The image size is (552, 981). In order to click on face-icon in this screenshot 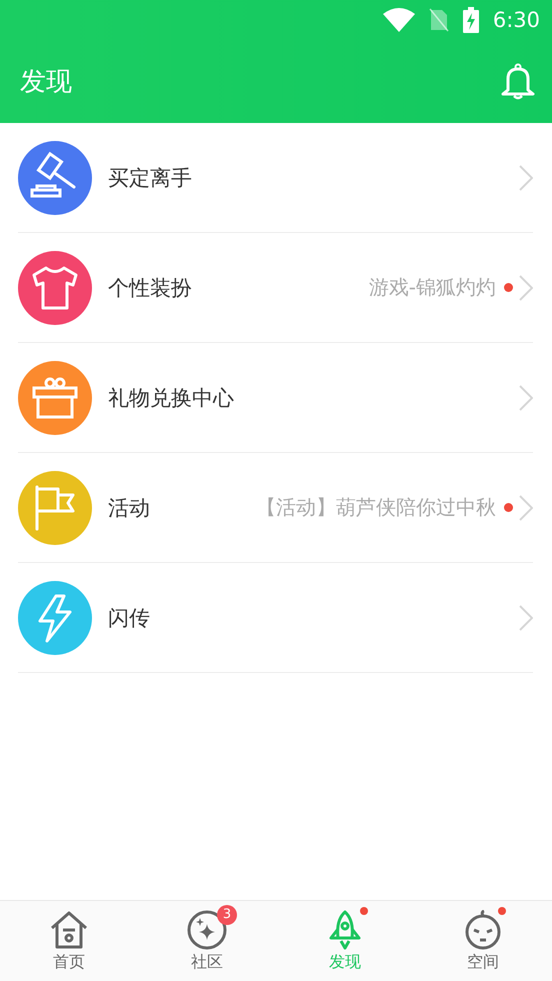, I will do `click(483, 930)`.